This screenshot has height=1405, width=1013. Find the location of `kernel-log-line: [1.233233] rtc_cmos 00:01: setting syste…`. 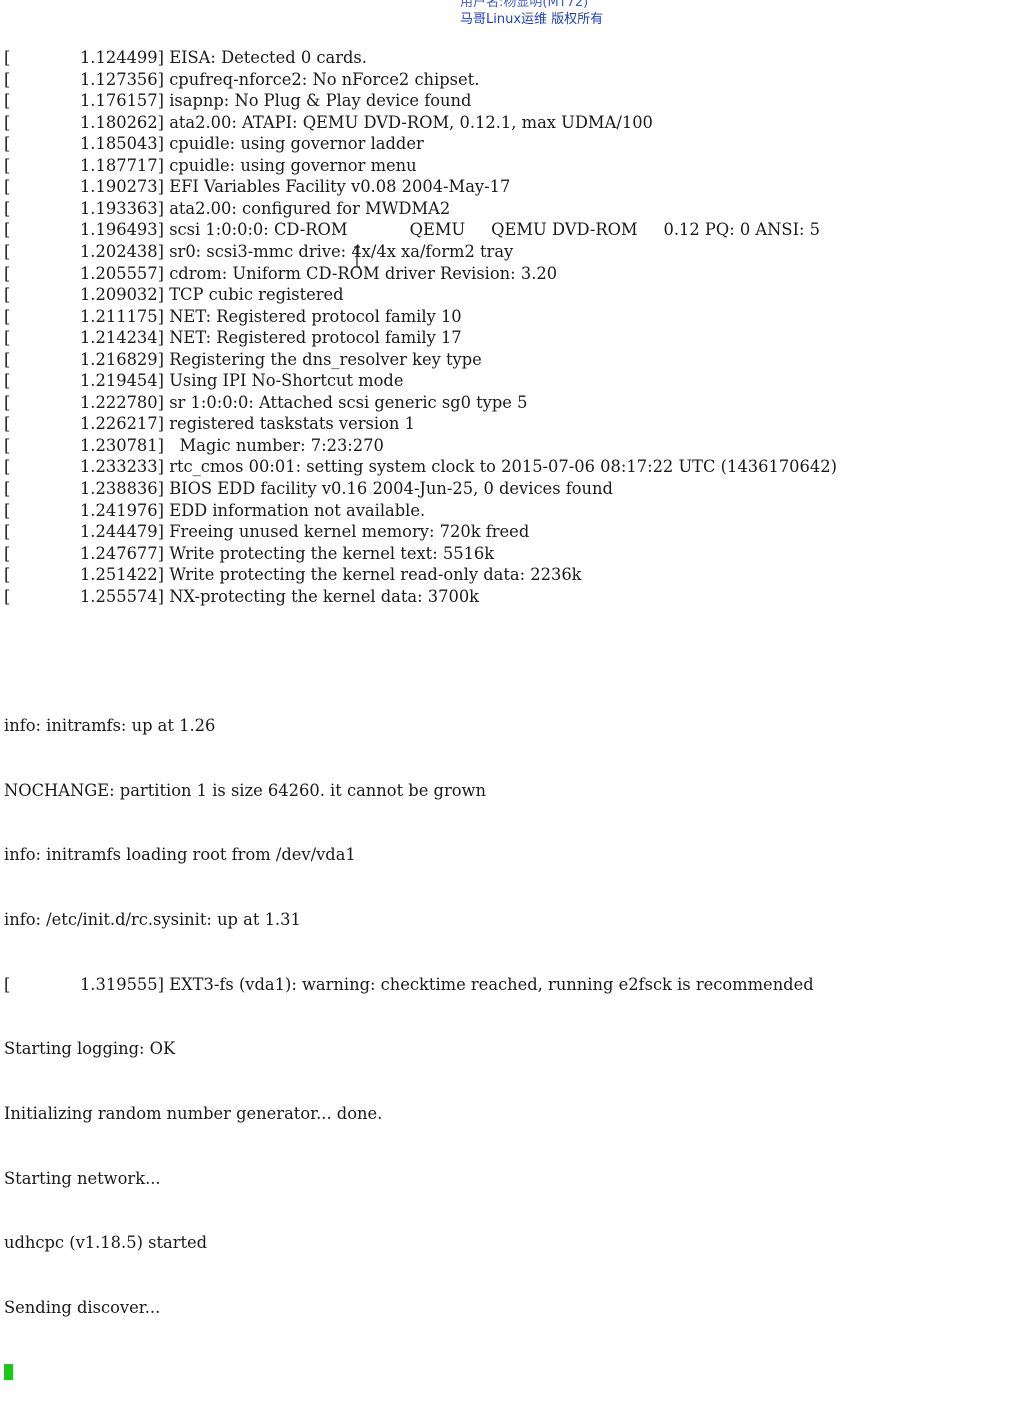

kernel-log-line: [1.233233] rtc_cmos 00:01: setting syste… is located at coordinates (508, 467).